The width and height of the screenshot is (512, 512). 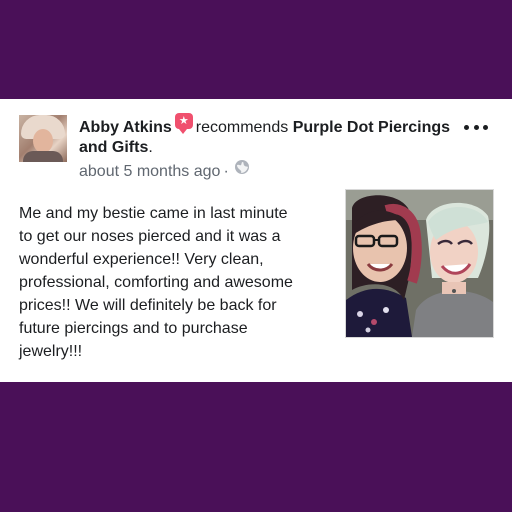 I want to click on page-name-suffix: ., so click(x=150, y=147).